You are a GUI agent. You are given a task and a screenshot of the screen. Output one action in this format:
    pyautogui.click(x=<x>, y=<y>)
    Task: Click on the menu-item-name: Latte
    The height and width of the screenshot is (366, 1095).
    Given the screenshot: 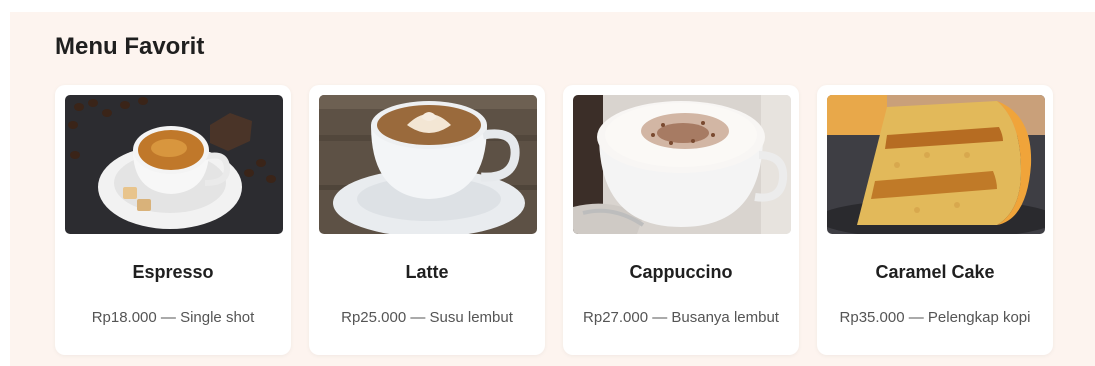 What is the action you would take?
    pyautogui.click(x=427, y=272)
    